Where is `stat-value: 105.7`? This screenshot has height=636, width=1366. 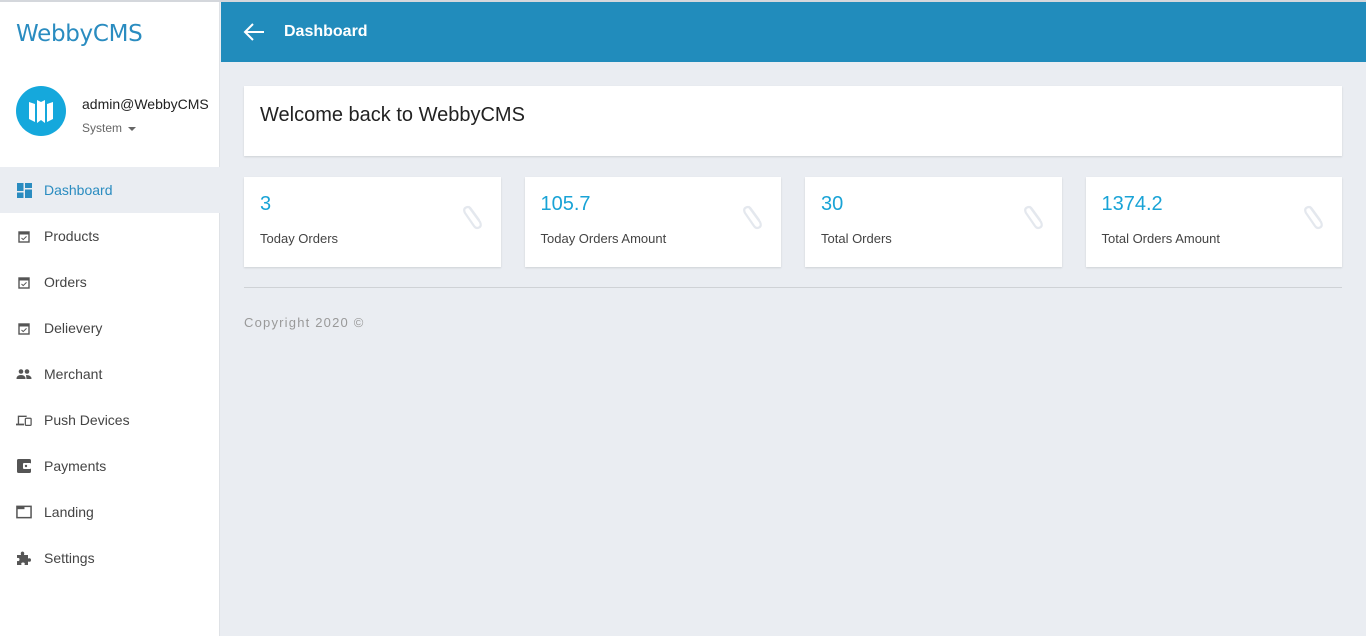 stat-value: 105.7 is located at coordinates (565, 204).